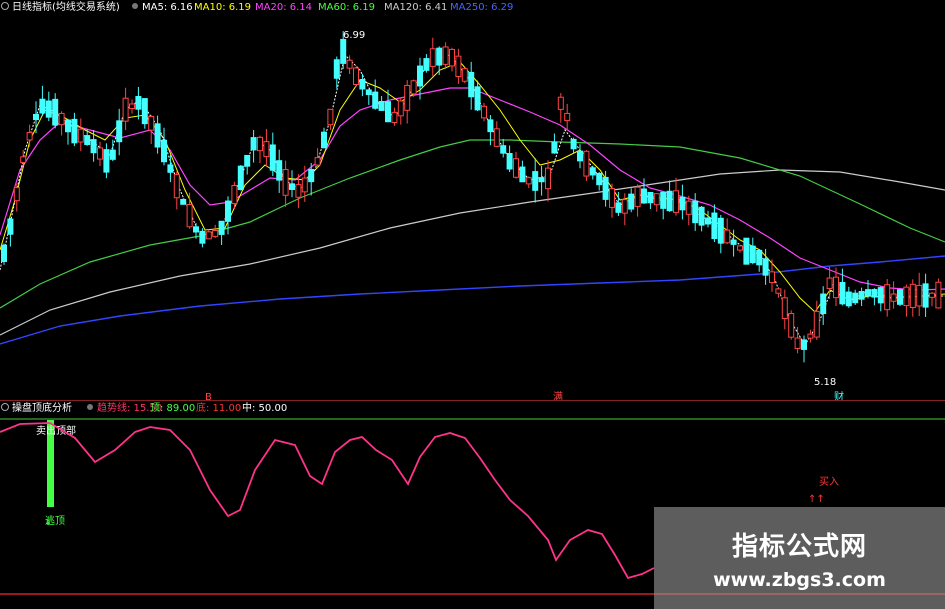  Describe the element at coordinates (48, 522) in the screenshot. I see `sell-arrow-icon: ↓` at that location.